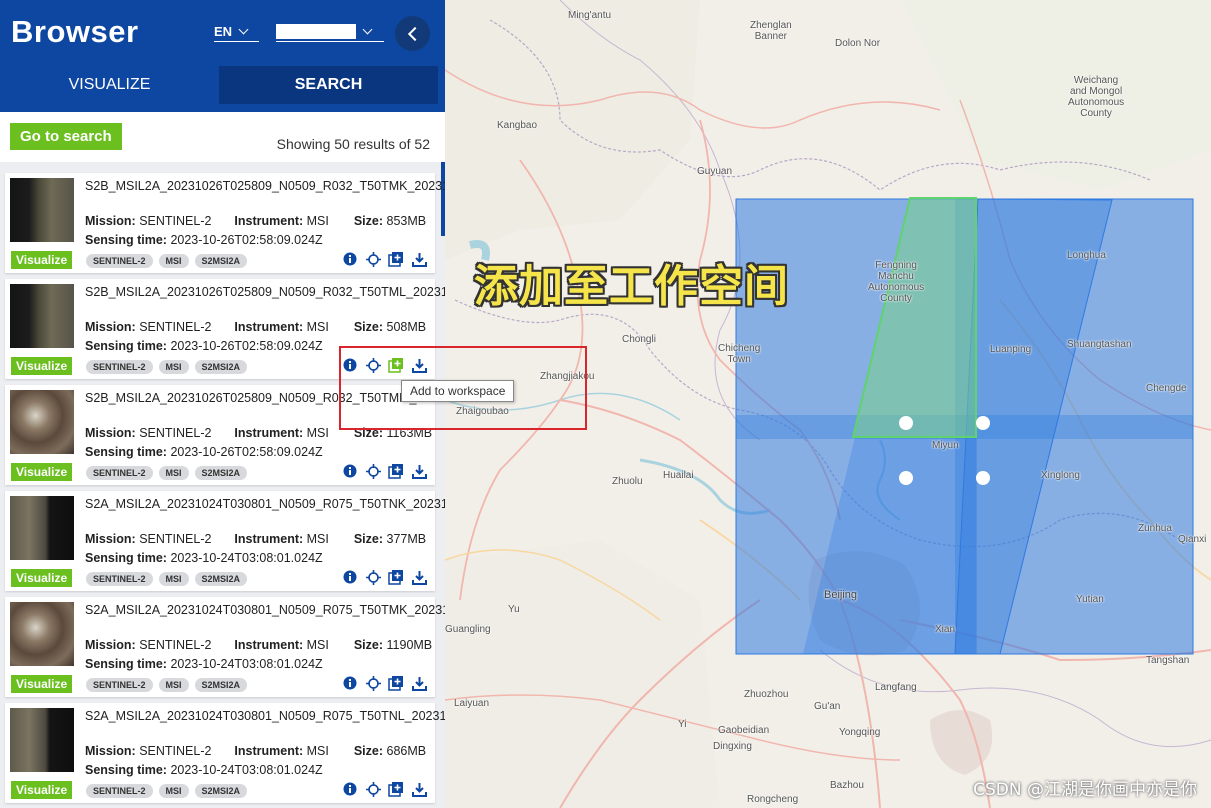 Image resolution: width=1211 pixels, height=808 pixels. What do you see at coordinates (222, 56) in the screenshot?
I see `header: Browser EN VISUALIZE SEARCH` at bounding box center [222, 56].